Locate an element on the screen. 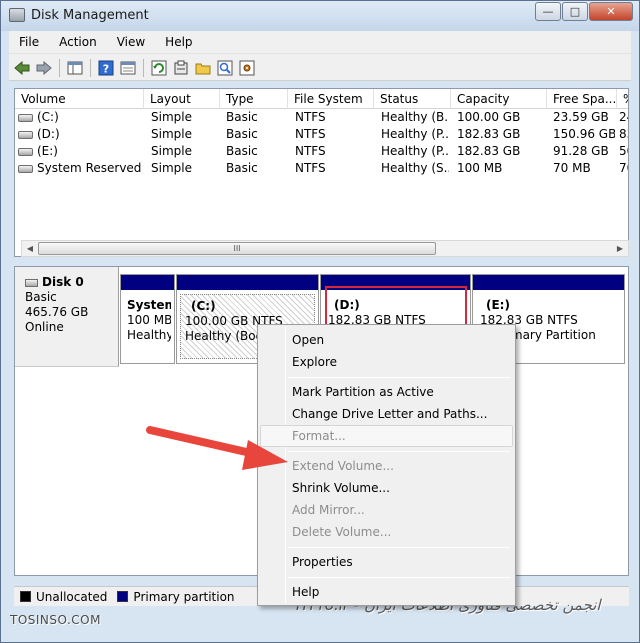  annotation-arrow-icon is located at coordinates (217, 448).